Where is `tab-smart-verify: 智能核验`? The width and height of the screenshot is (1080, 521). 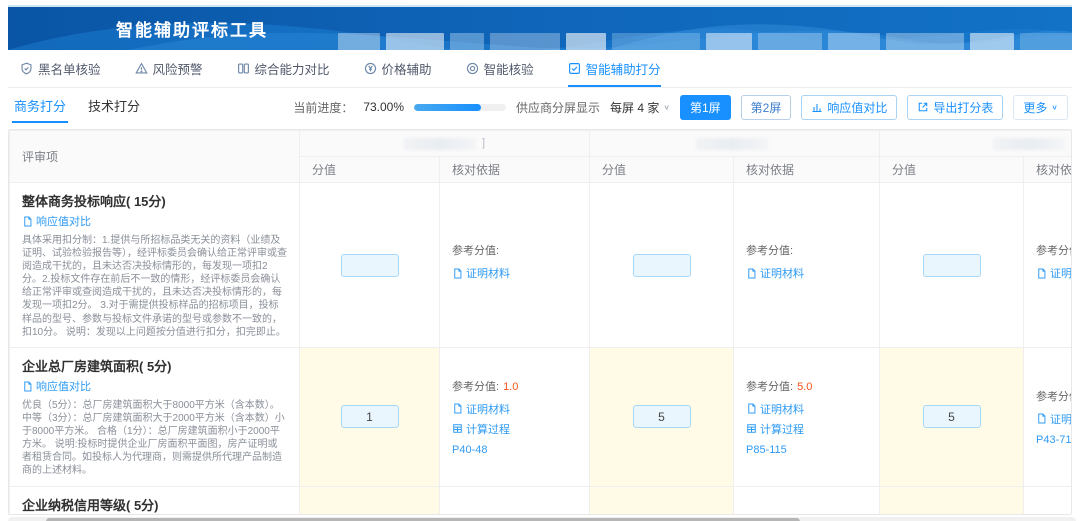
tab-smart-verify: 智能核验 is located at coordinates (500, 68).